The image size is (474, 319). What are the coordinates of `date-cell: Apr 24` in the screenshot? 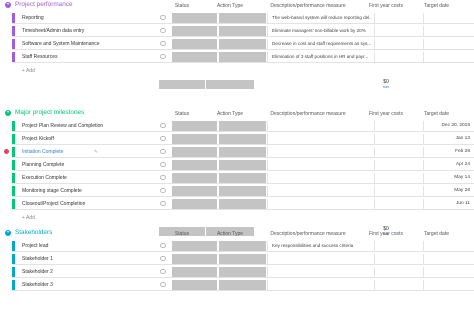 It's located at (448, 165).